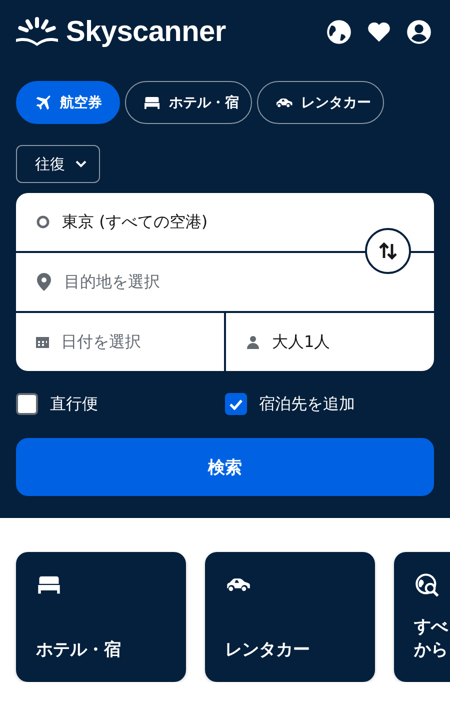 The height and width of the screenshot is (702, 450). Describe the element at coordinates (79, 650) in the screenshot. I see `card-label: ホテル・宿` at that location.